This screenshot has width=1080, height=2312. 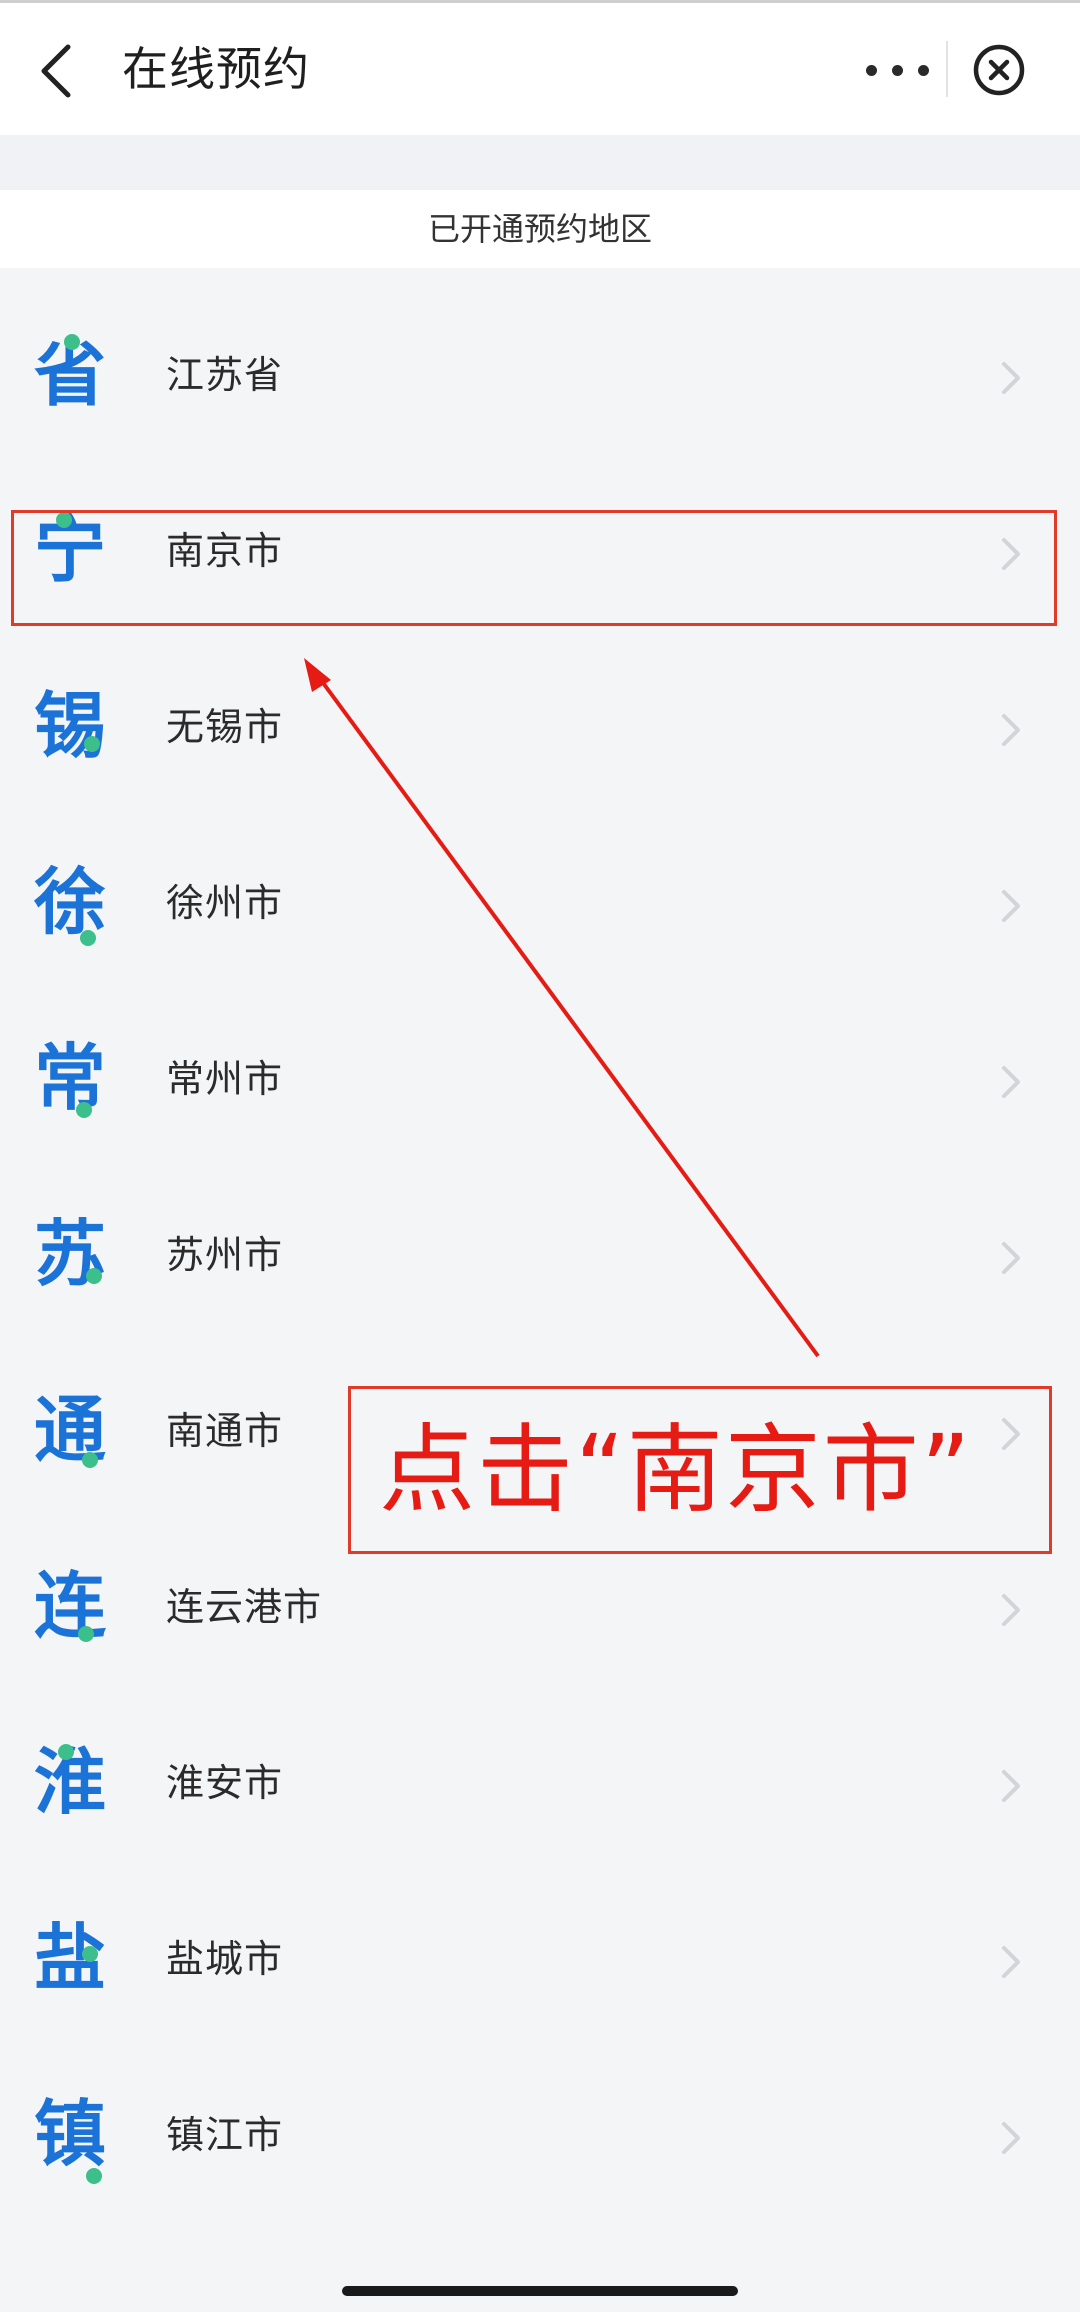 I want to click on annotation-box: 点击“南京市”, so click(x=700, y=1470).